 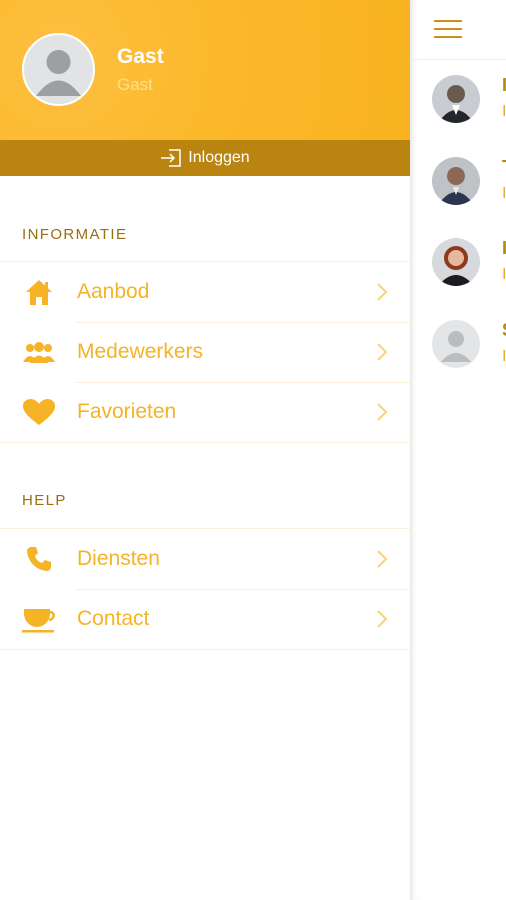 I want to click on login-button: Inloggen, so click(x=205, y=158).